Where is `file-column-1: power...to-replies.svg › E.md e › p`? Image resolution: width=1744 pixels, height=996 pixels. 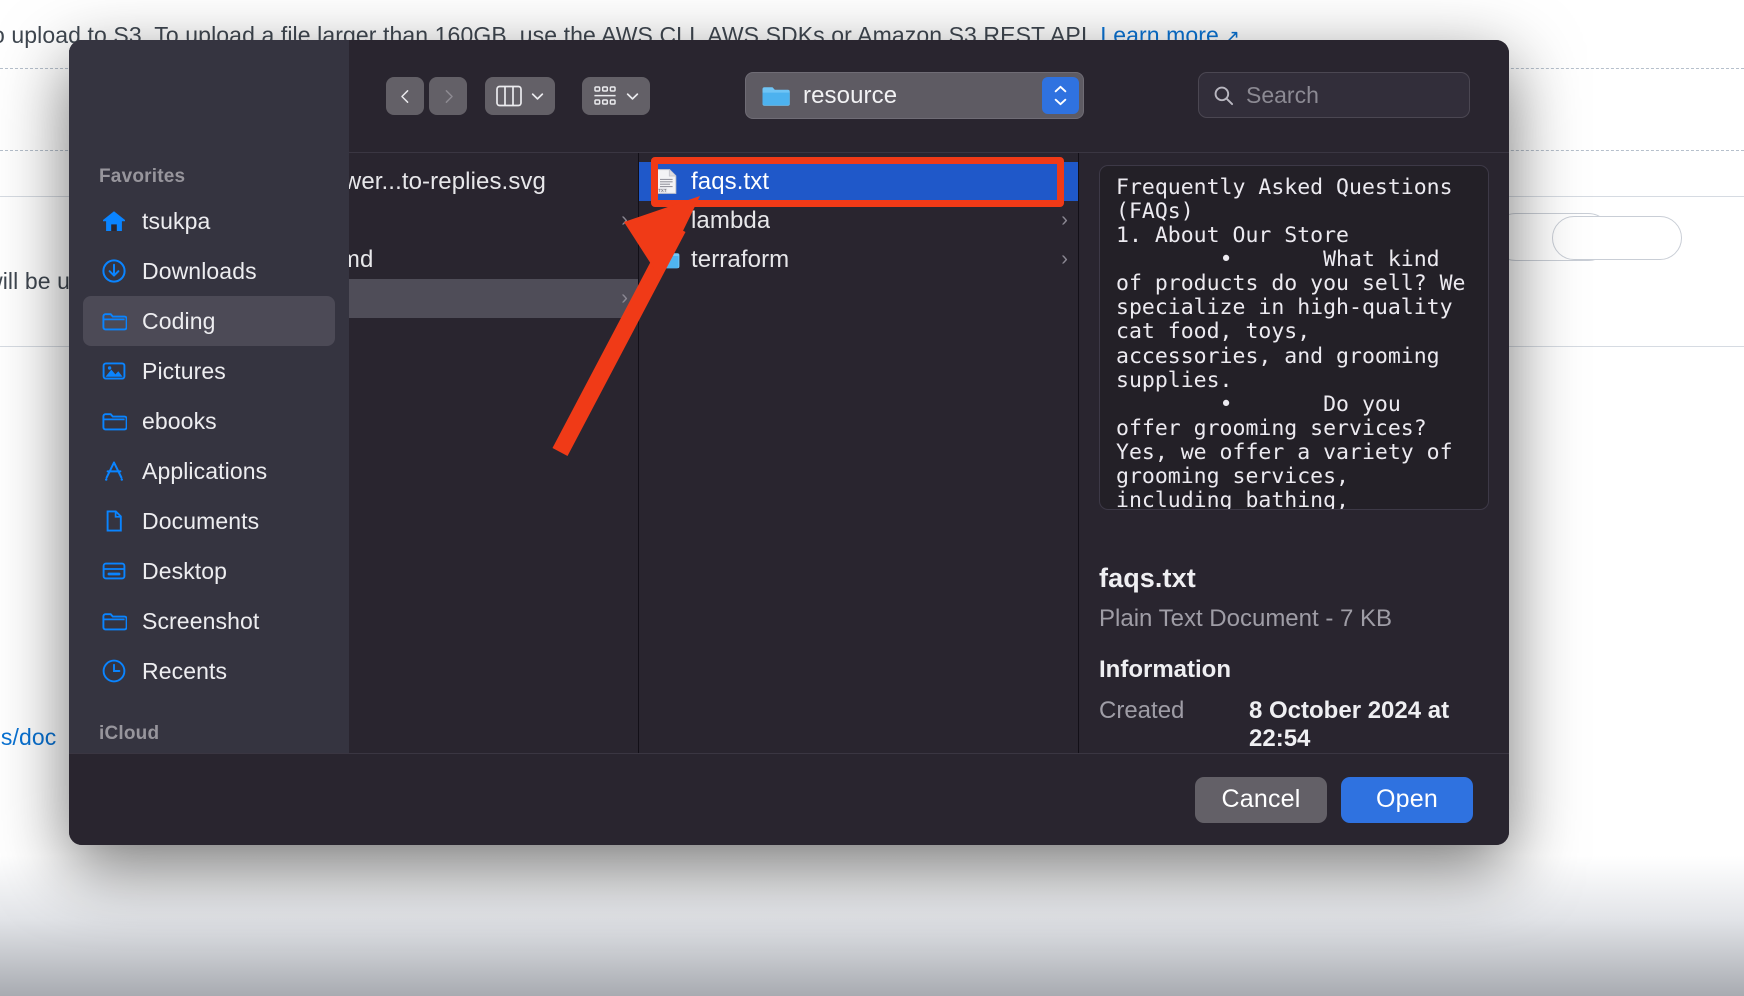 file-column-1: power...to-replies.svg › E.md e › p is located at coordinates (494, 453).